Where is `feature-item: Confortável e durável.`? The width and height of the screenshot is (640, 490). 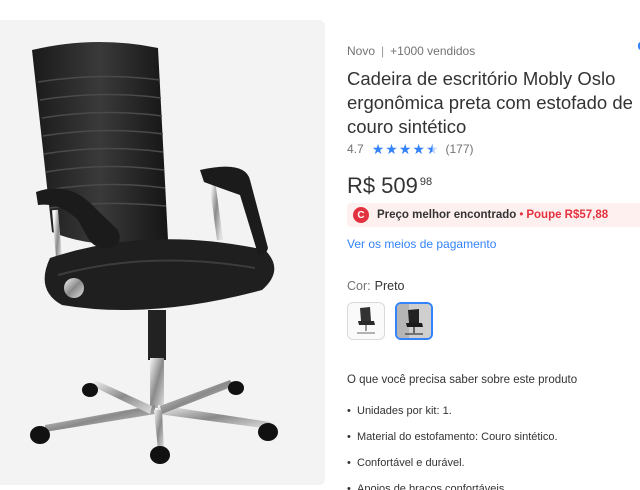 feature-item: Confortável e durável. is located at coordinates (452, 469).